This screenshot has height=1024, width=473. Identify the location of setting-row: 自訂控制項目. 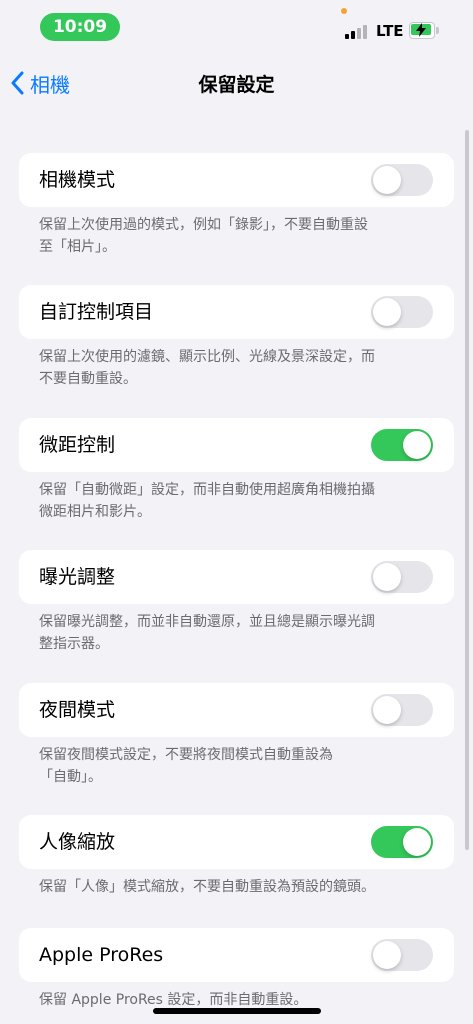
(236, 312).